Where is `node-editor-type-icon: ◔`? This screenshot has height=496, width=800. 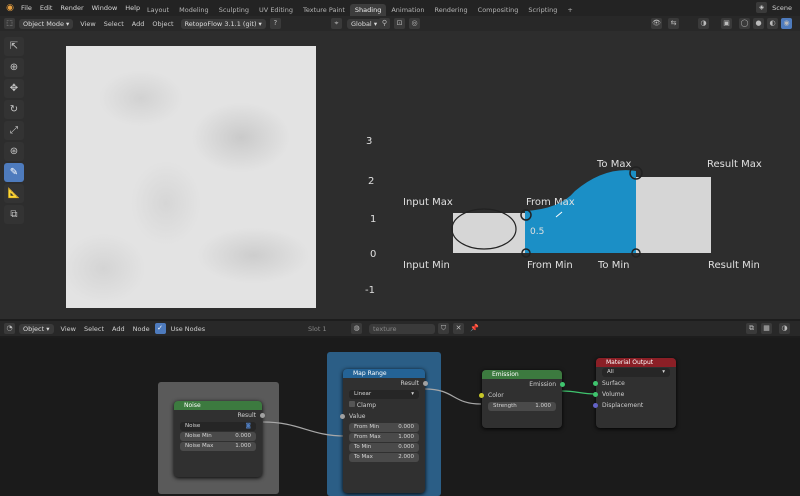 node-editor-type-icon: ◔ is located at coordinates (9, 328).